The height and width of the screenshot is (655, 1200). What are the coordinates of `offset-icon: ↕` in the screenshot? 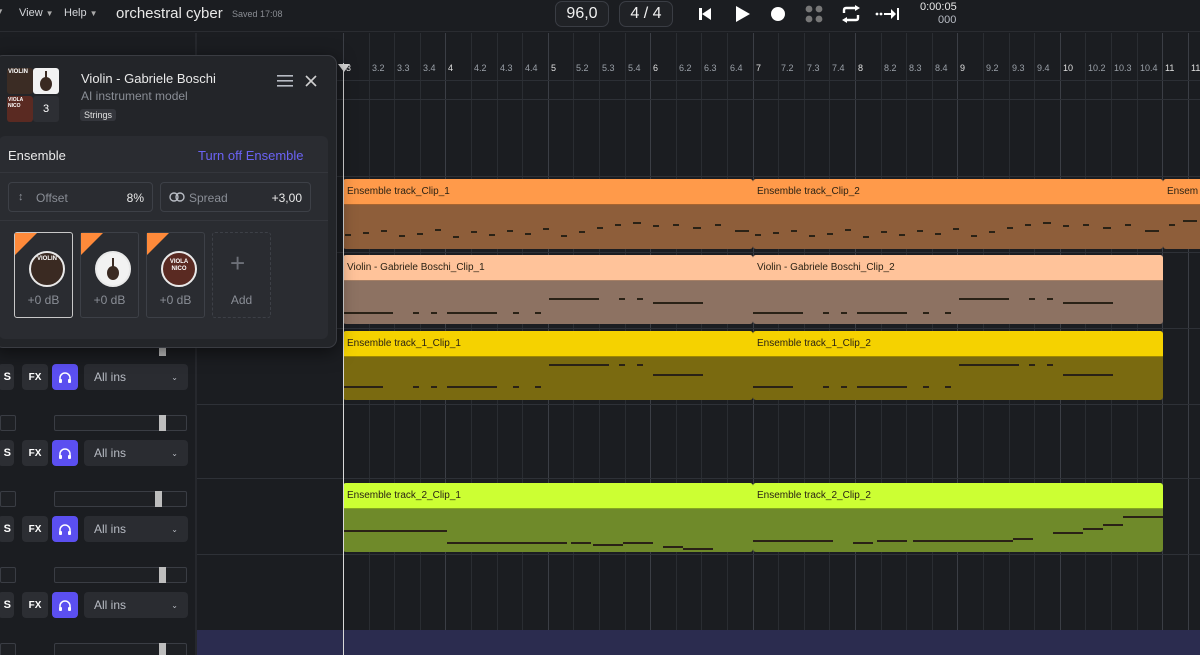 It's located at (21, 197).